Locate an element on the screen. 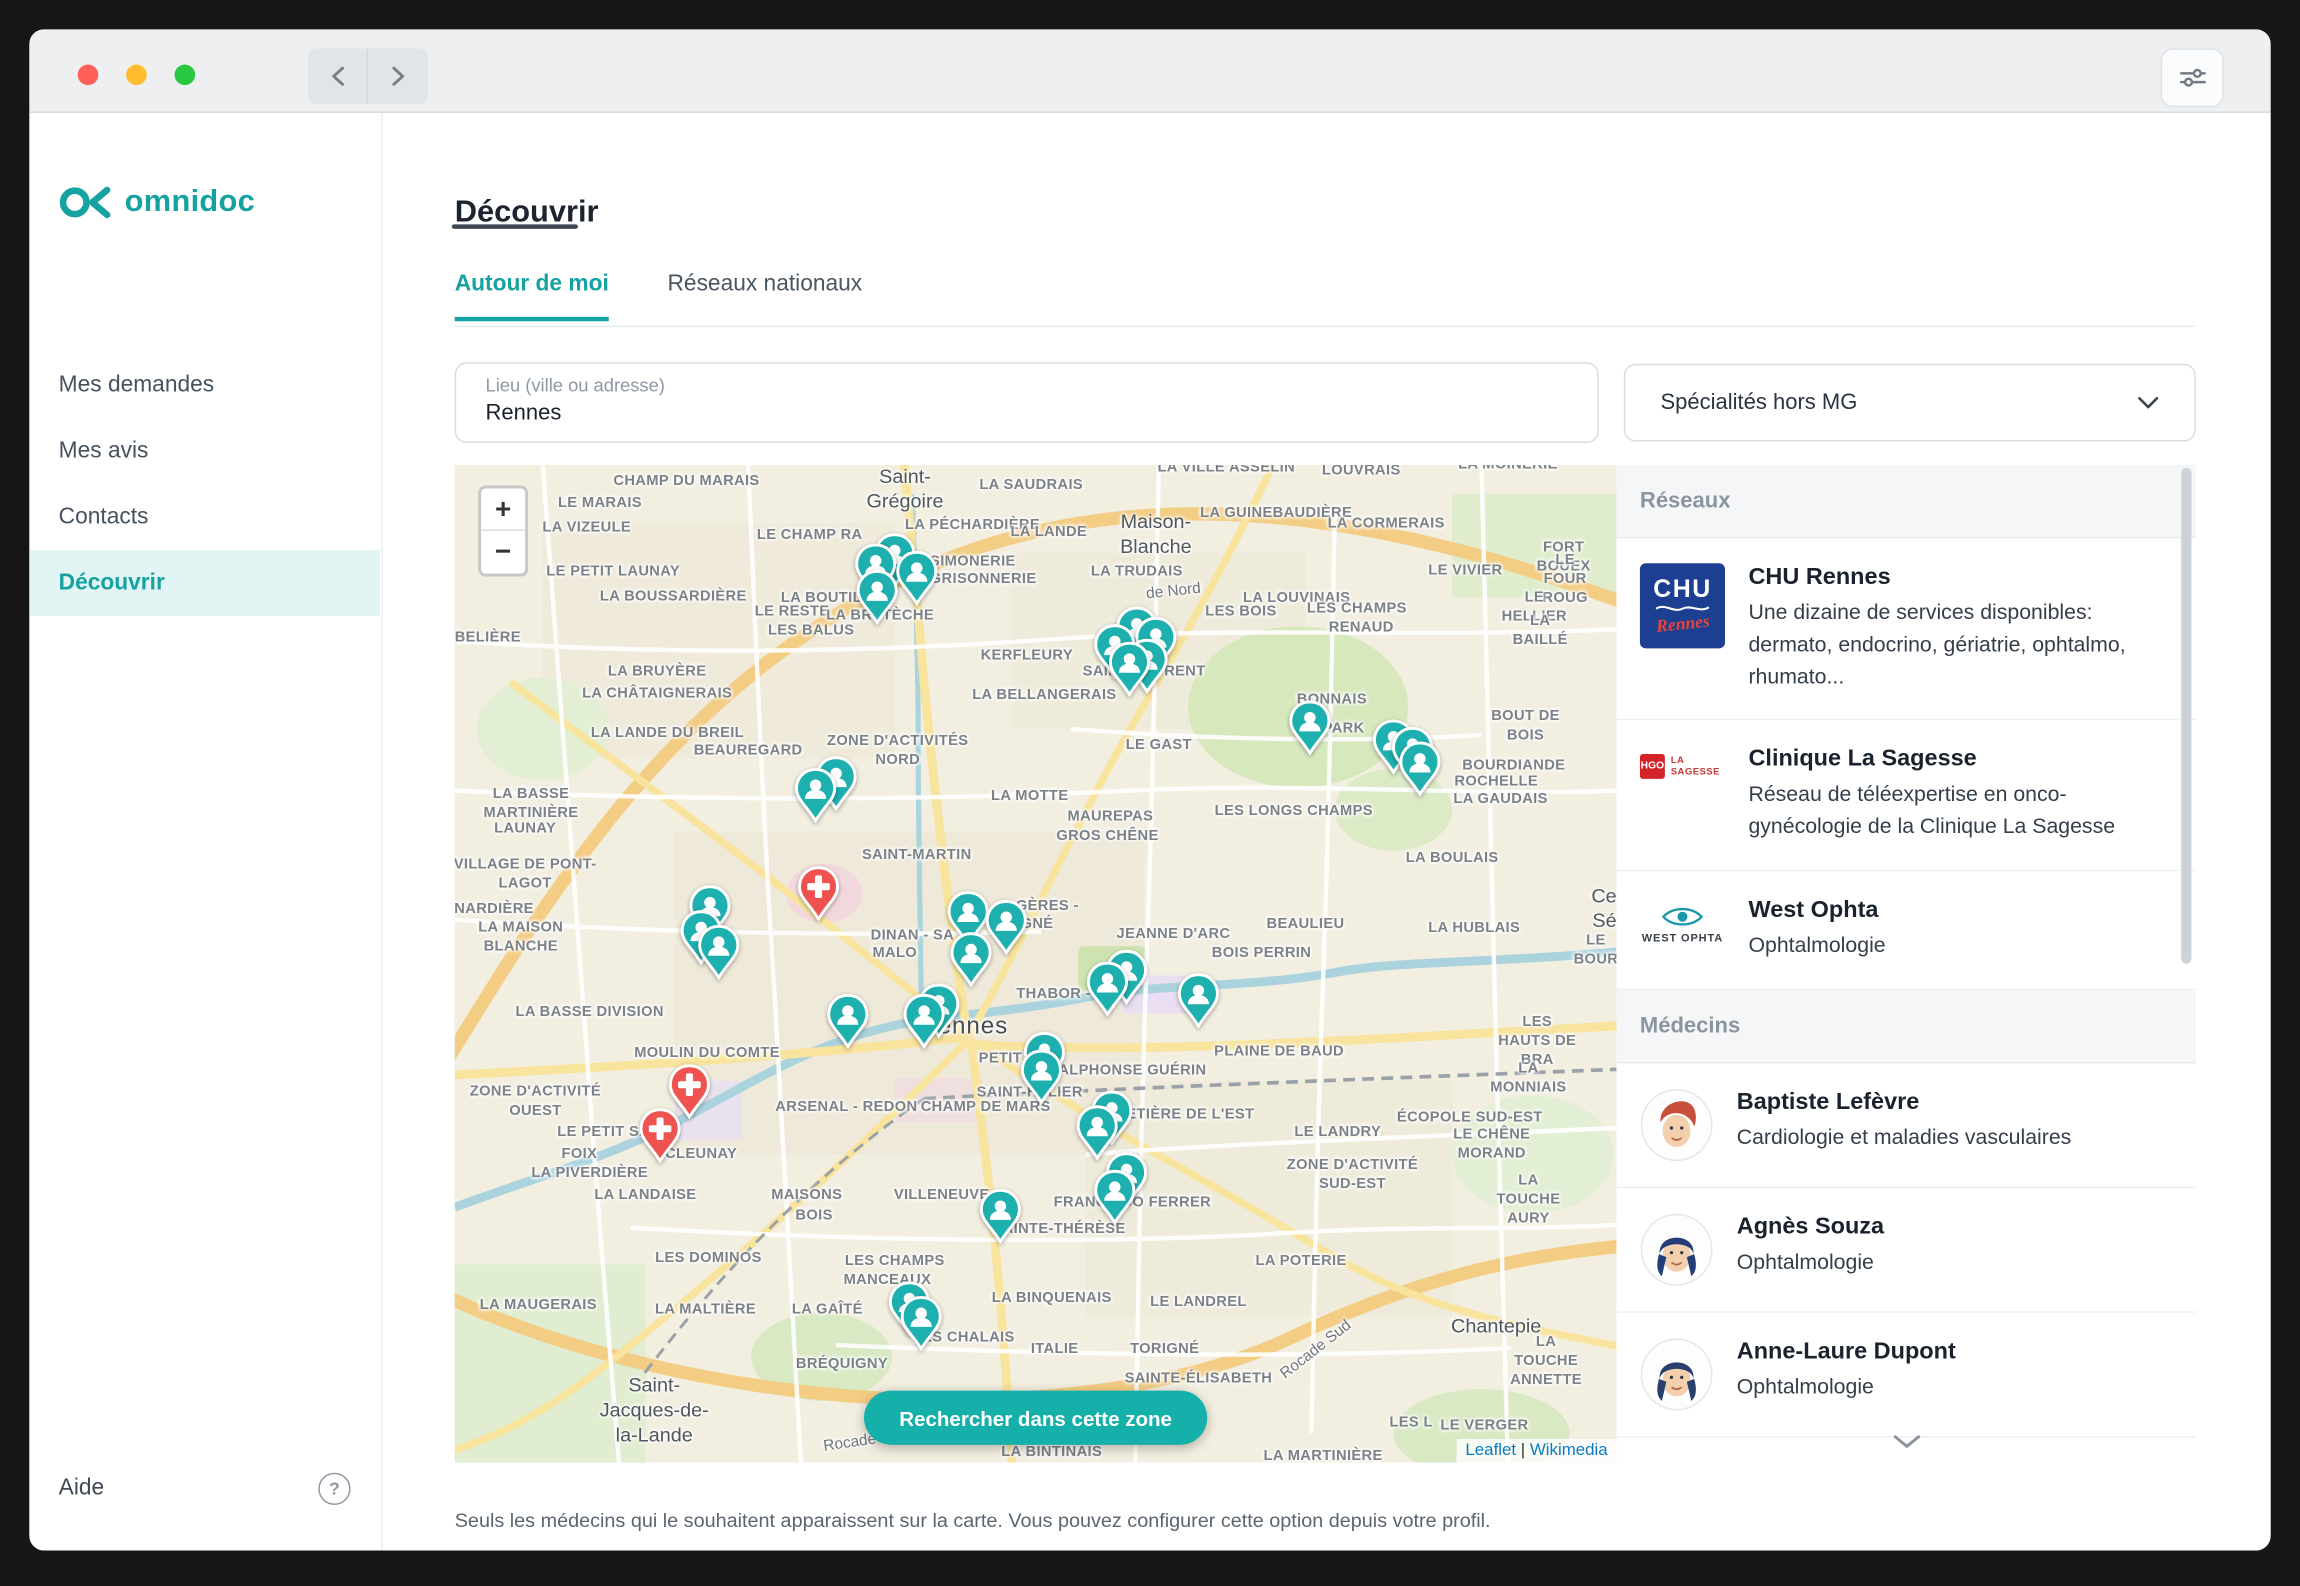 The height and width of the screenshot is (1586, 2300). minimize-button is located at coordinates (136, 75).